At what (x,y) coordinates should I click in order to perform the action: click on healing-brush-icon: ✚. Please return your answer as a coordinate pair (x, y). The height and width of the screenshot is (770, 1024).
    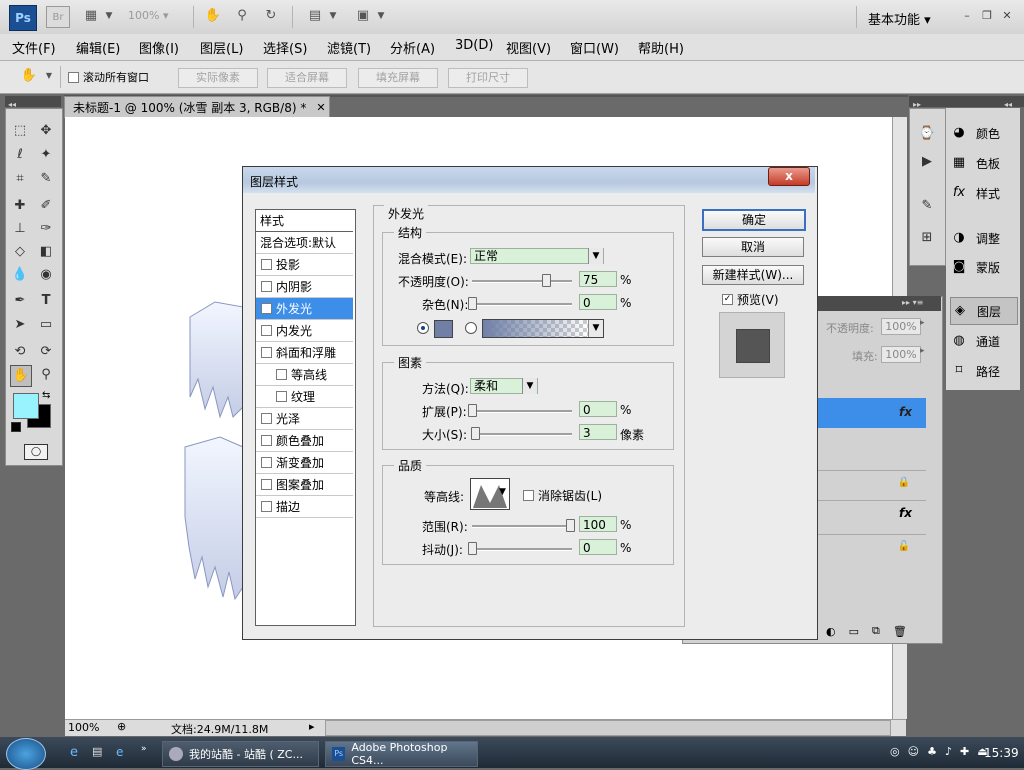
    Looking at the image, I should click on (20, 206).